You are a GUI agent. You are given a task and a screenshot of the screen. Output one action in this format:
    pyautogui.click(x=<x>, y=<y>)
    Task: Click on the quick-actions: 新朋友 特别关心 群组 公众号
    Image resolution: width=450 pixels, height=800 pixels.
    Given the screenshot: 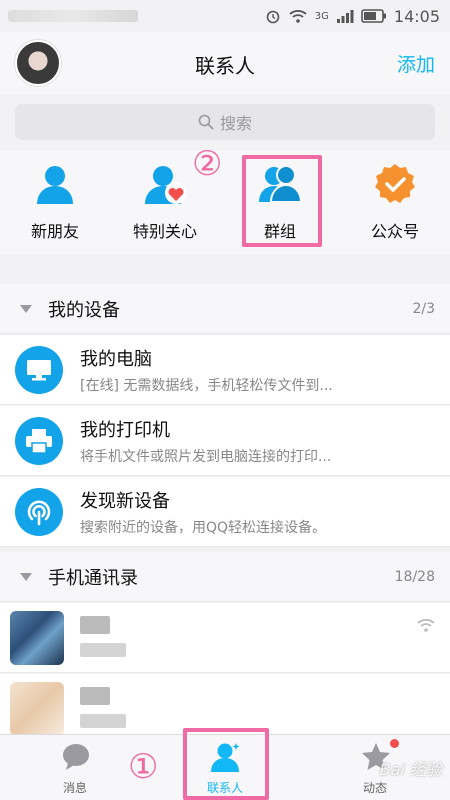 What is the action you would take?
    pyautogui.click(x=225, y=202)
    